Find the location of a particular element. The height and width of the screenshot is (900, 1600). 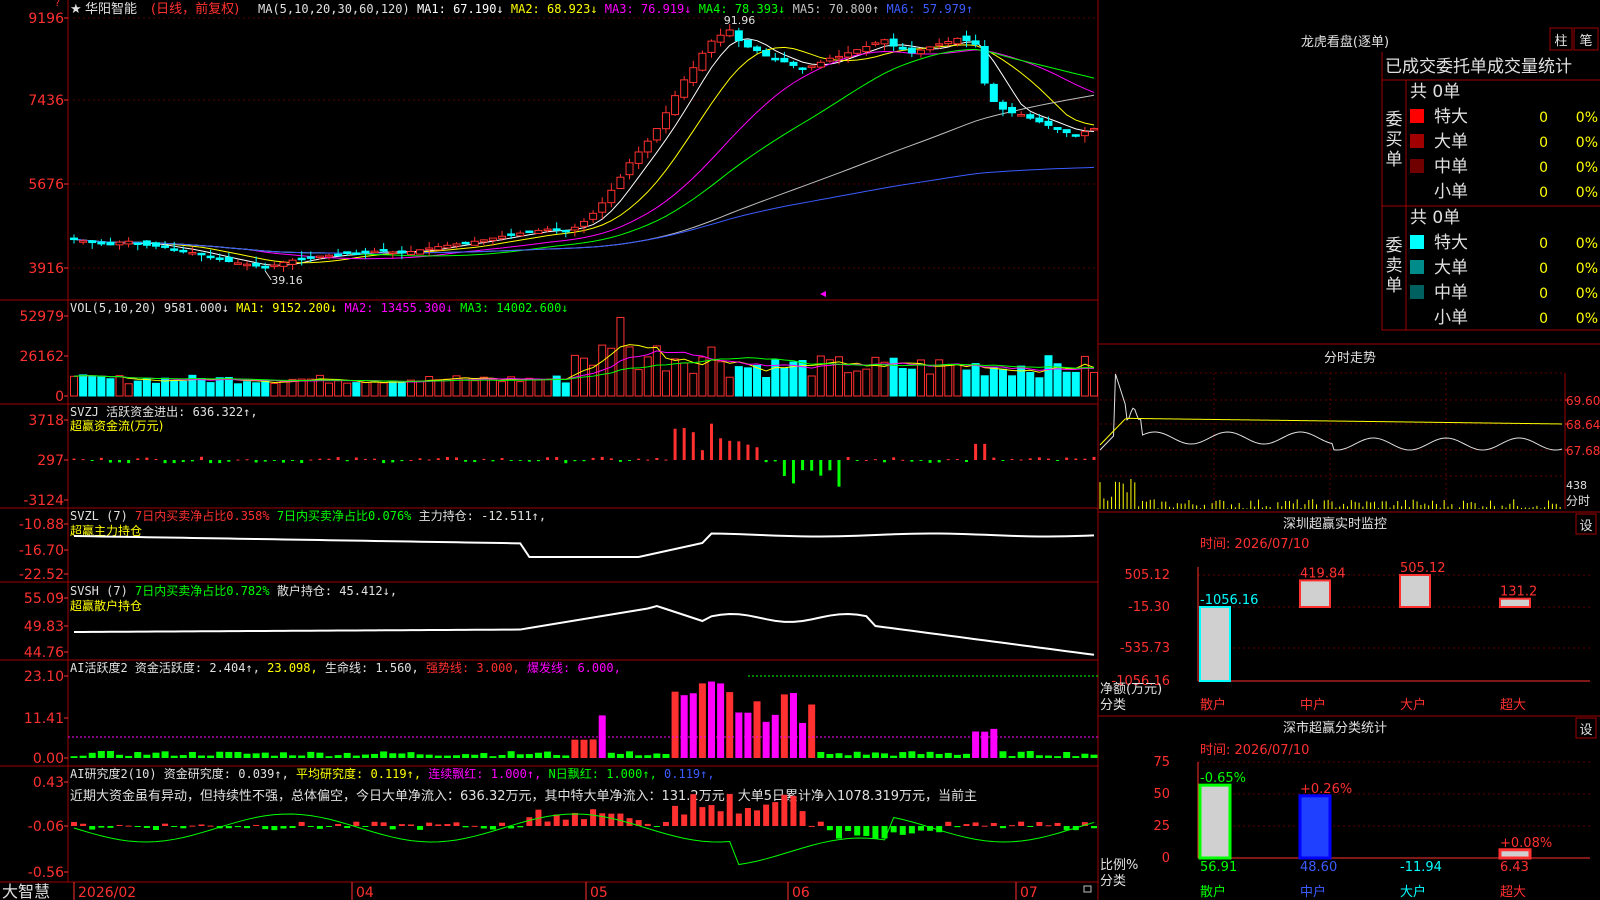

kline-mode: (日线，前复权) is located at coordinates (195, 9).